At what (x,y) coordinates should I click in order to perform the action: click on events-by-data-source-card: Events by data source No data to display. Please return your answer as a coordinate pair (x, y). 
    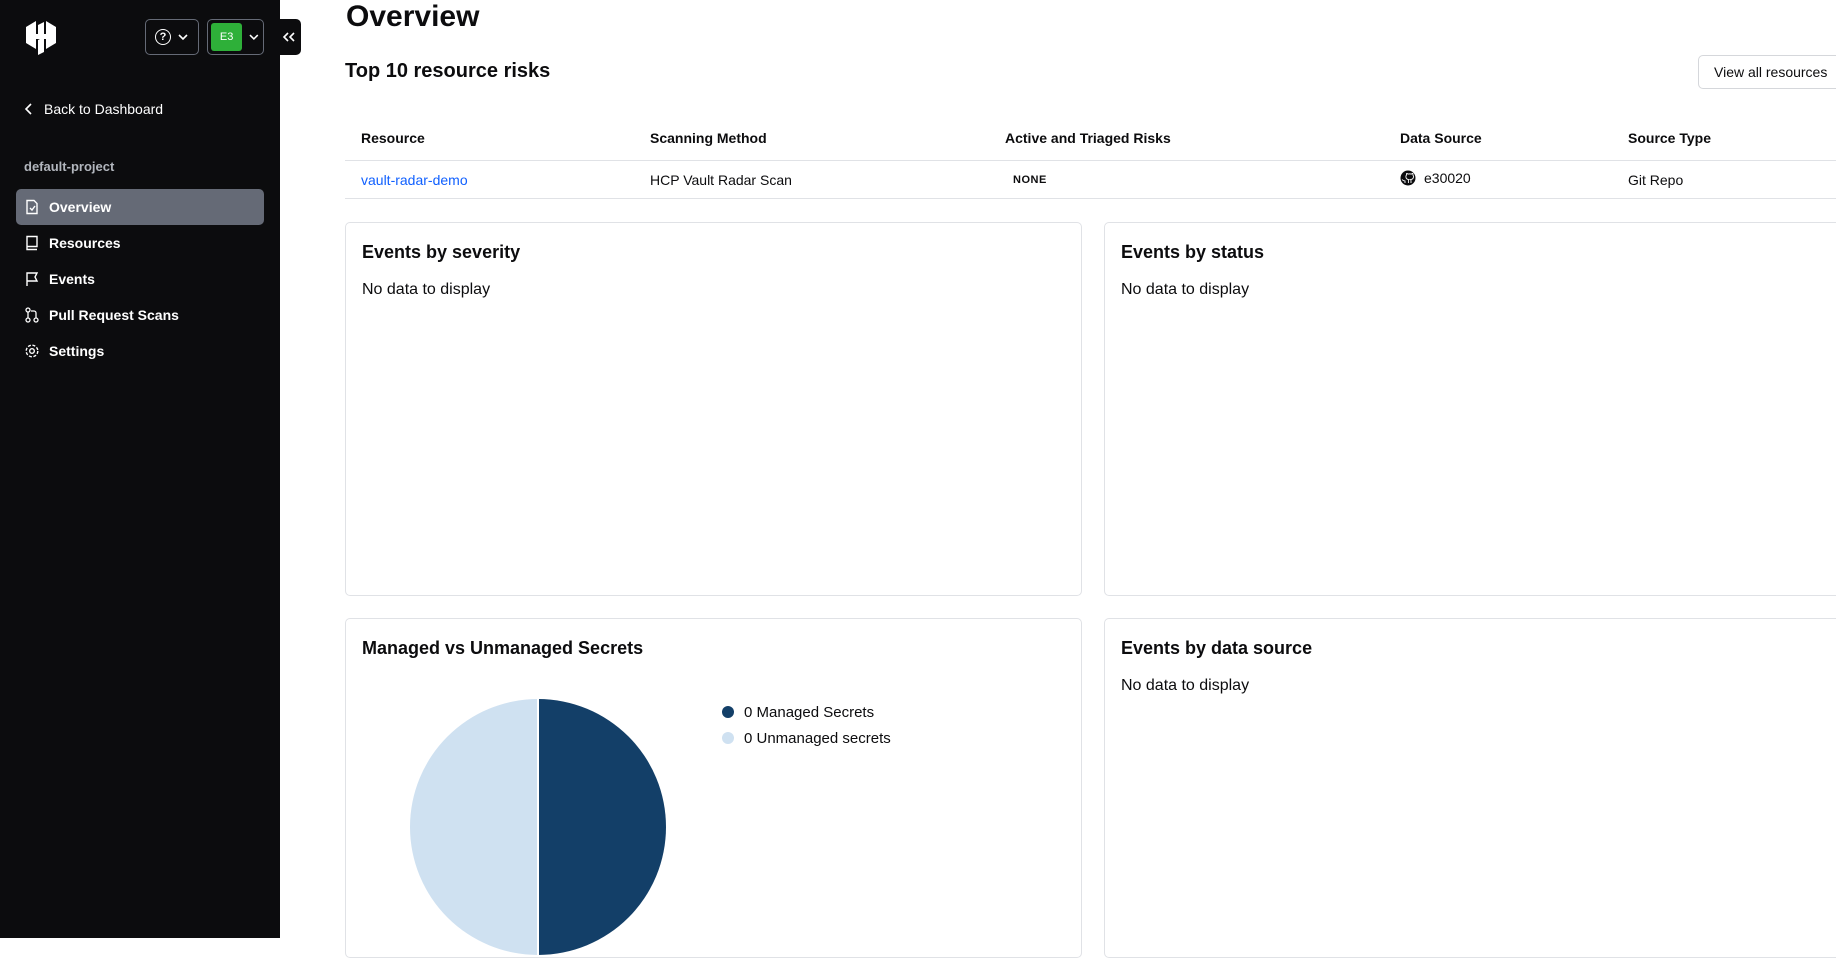
    Looking at the image, I should click on (1470, 788).